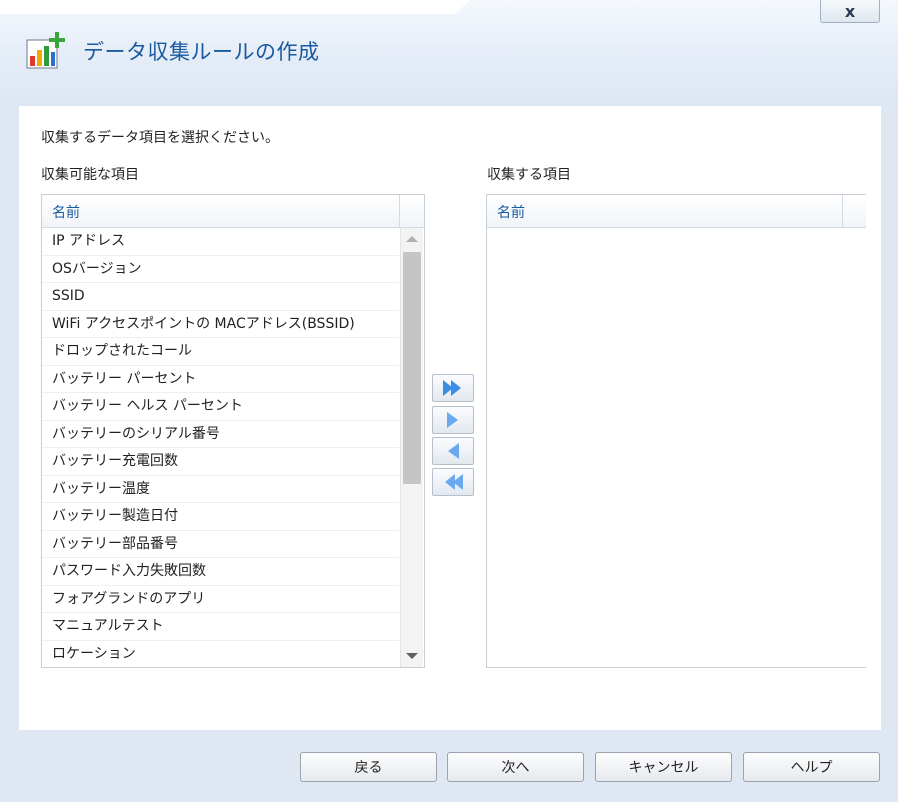  Describe the element at coordinates (412, 656) in the screenshot. I see `scroll-down-icon` at that location.